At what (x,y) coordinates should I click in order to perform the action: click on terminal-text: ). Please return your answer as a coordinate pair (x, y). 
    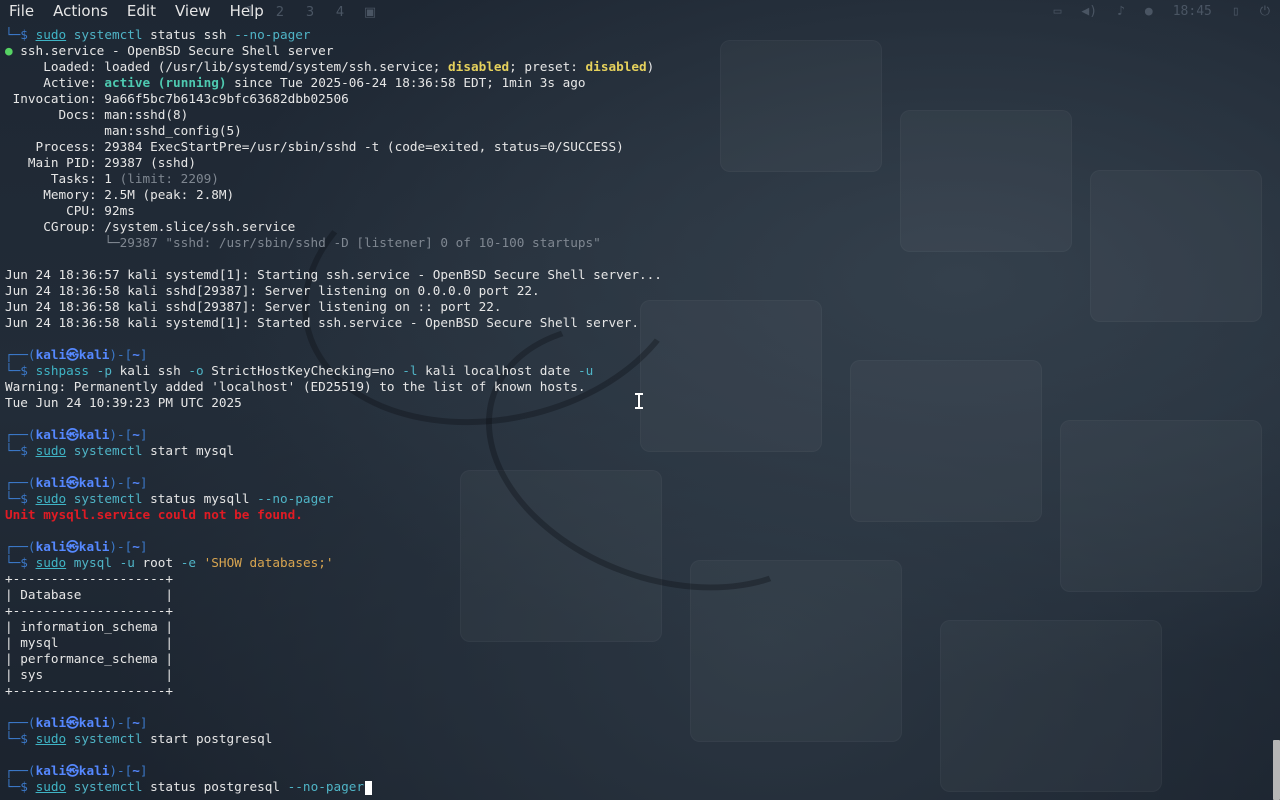
    Looking at the image, I should click on (650, 66).